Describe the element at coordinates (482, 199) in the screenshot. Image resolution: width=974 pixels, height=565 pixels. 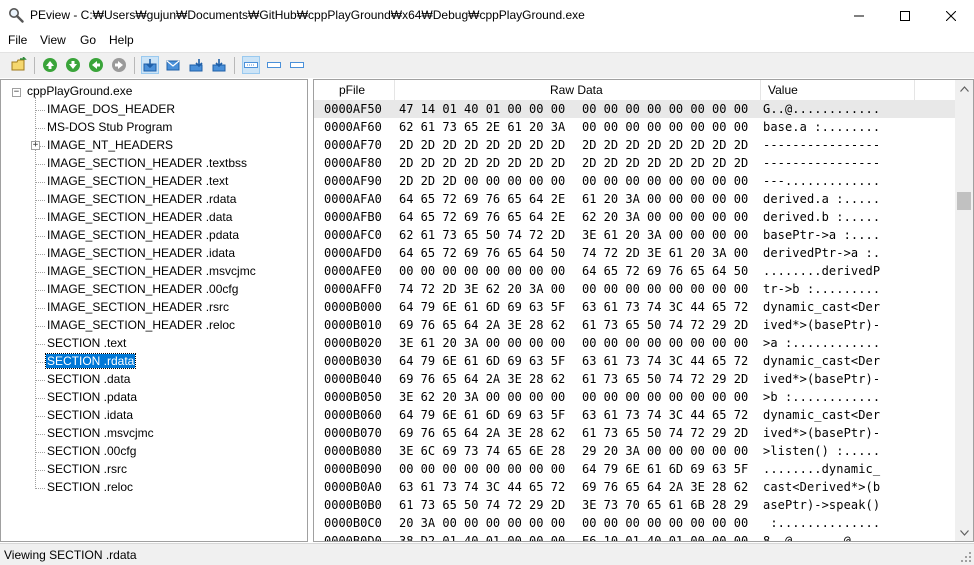
I see `raw-data-cell: 64 65 72 69 76 65 64 2E` at that location.